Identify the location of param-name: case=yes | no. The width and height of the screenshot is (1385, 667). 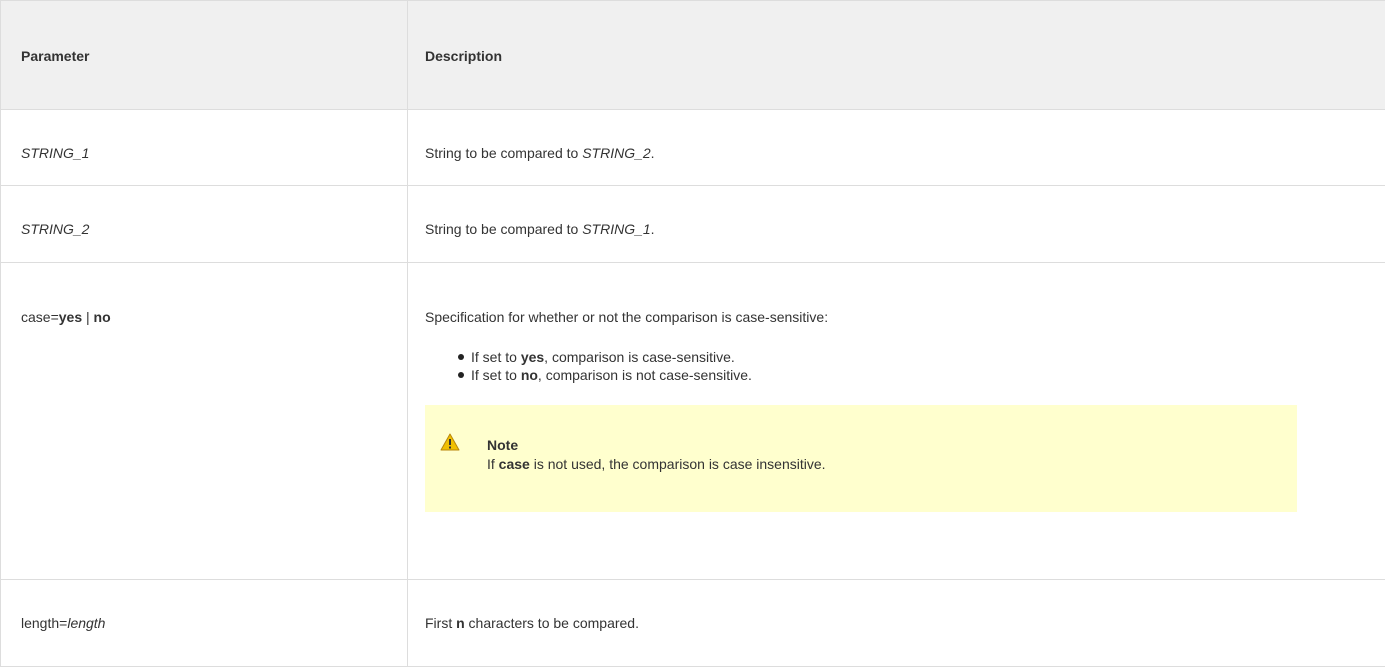
(214, 294).